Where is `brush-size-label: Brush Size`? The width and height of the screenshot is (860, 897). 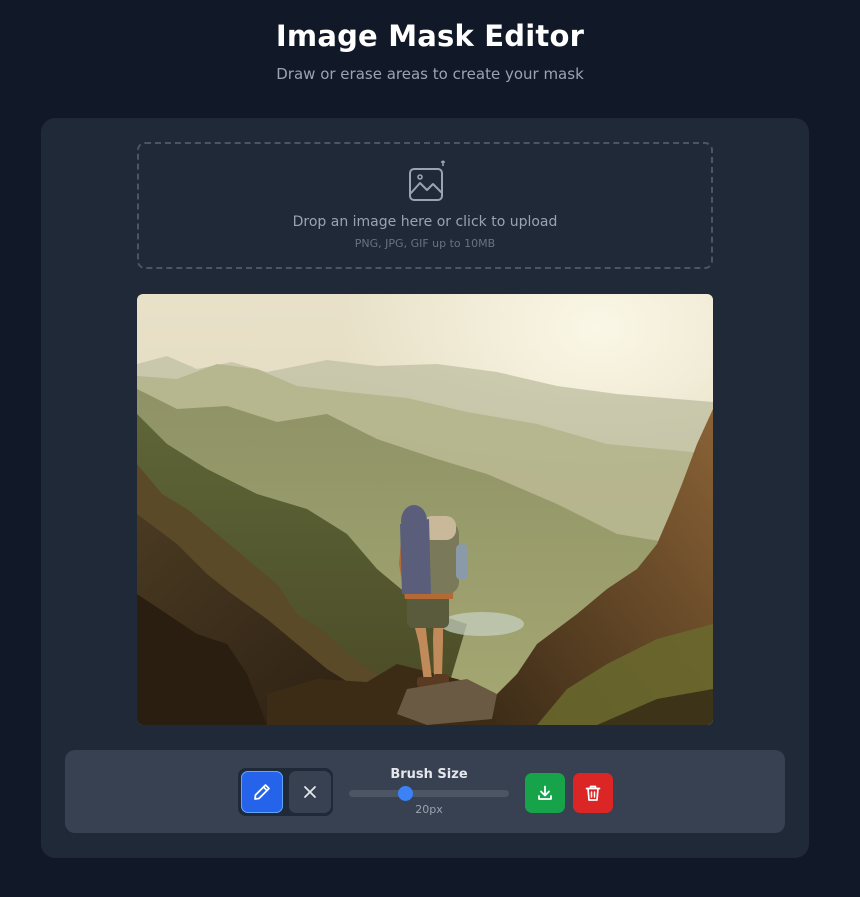 brush-size-label: Brush Size is located at coordinates (429, 774).